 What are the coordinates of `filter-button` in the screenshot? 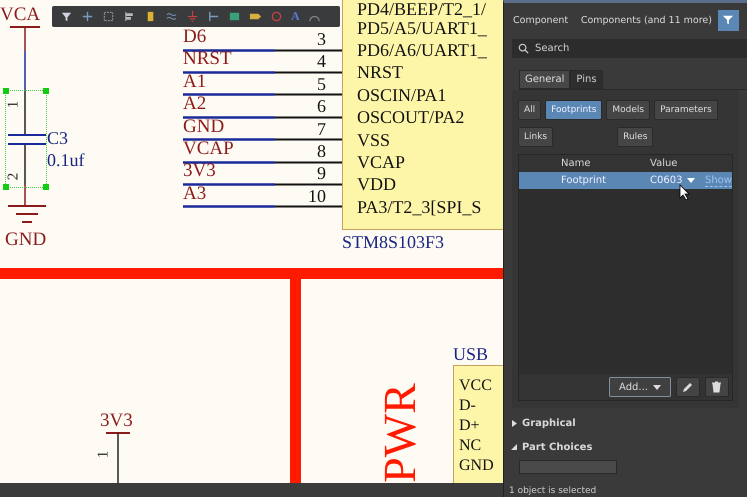 It's located at (728, 20).